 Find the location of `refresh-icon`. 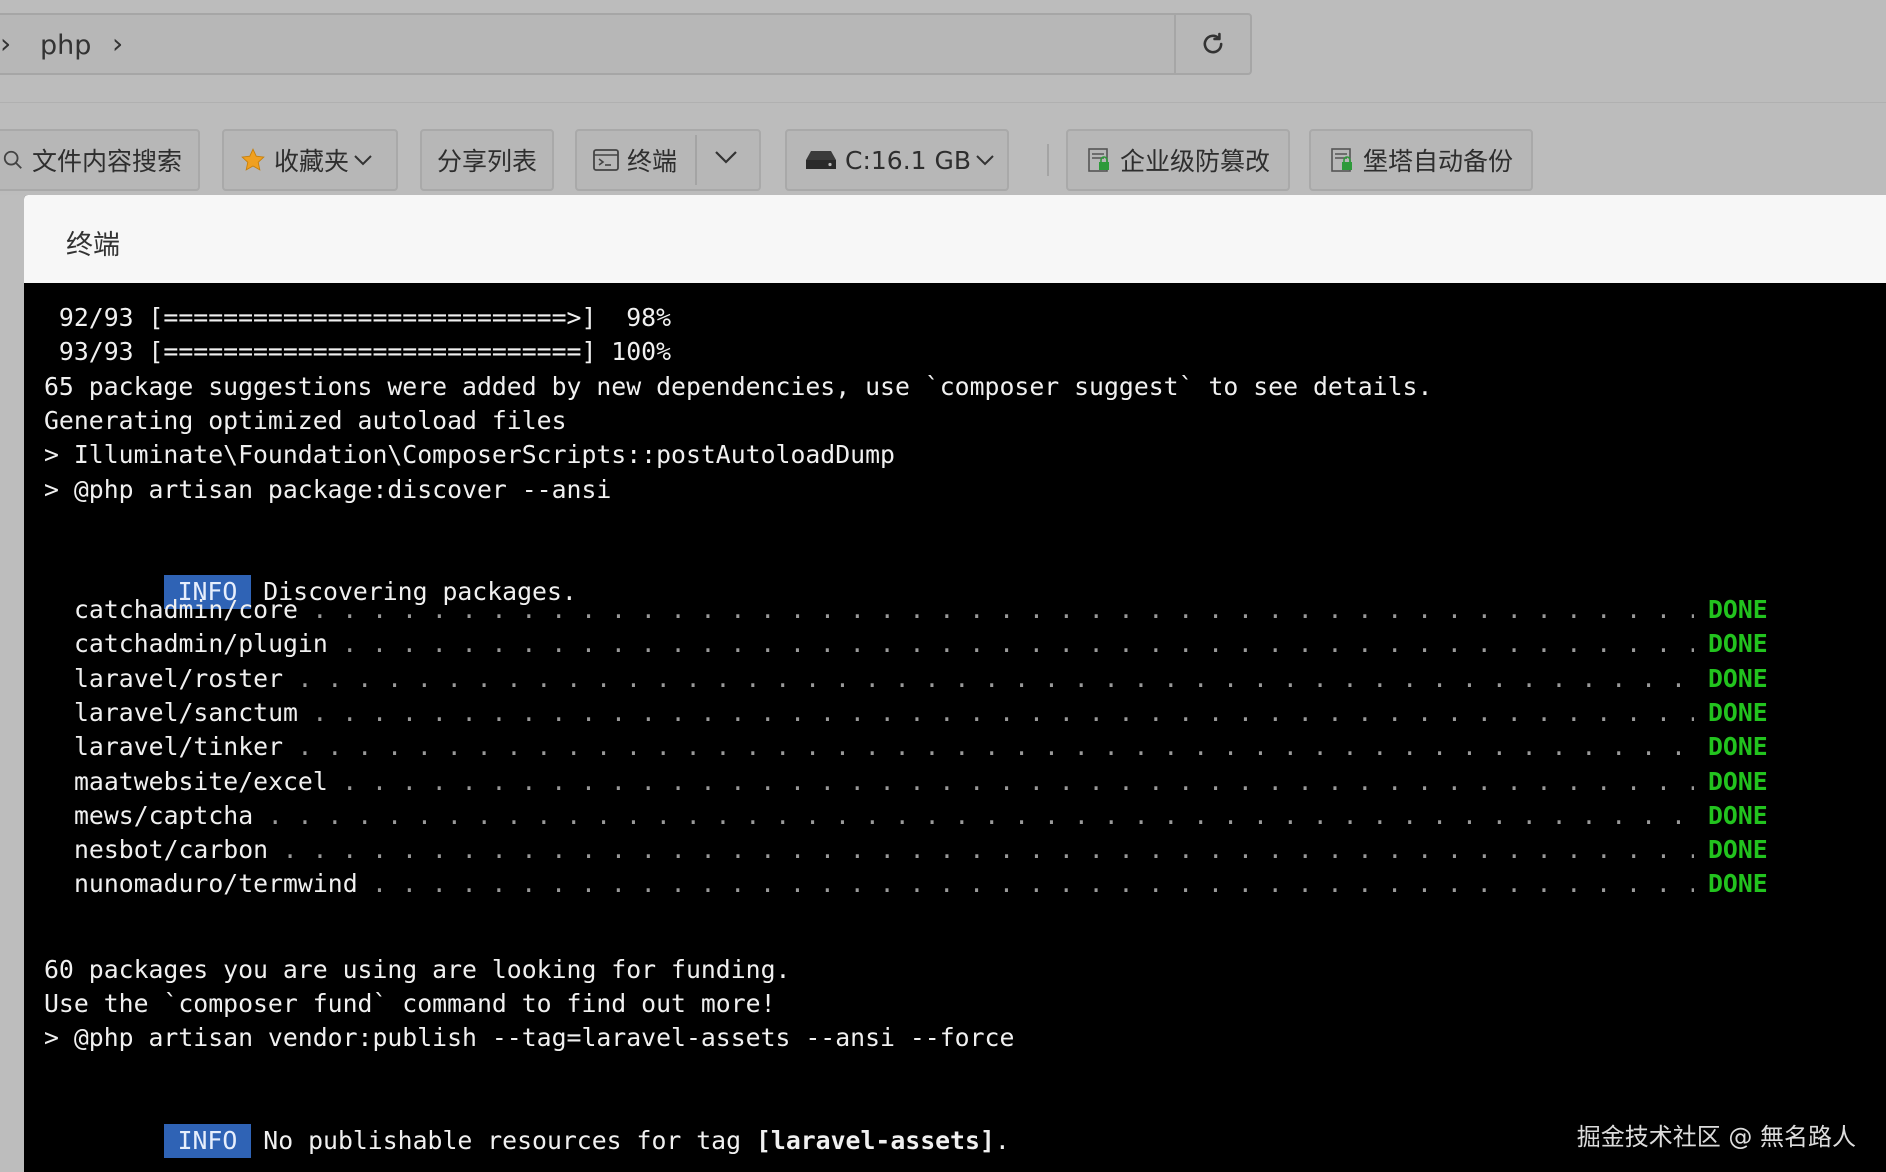

refresh-icon is located at coordinates (1213, 43).